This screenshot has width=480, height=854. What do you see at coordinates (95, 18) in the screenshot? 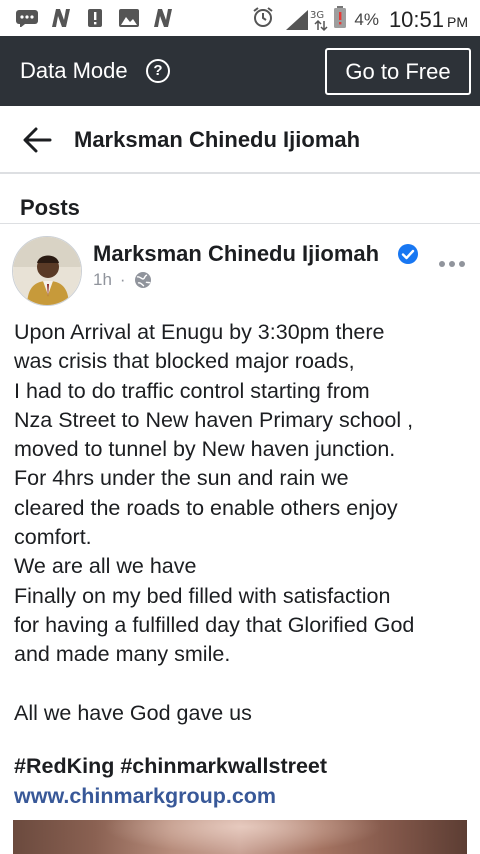
I see `alert-icon` at bounding box center [95, 18].